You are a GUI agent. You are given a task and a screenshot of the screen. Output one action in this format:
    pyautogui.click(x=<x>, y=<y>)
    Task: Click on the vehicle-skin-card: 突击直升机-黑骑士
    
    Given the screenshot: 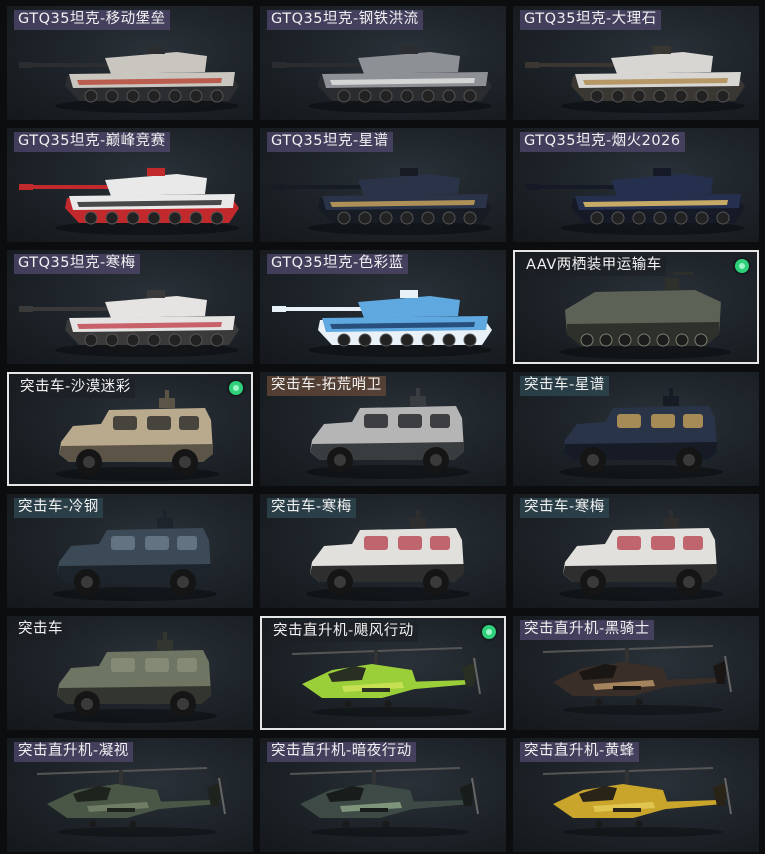 What is the action you would take?
    pyautogui.click(x=636, y=673)
    